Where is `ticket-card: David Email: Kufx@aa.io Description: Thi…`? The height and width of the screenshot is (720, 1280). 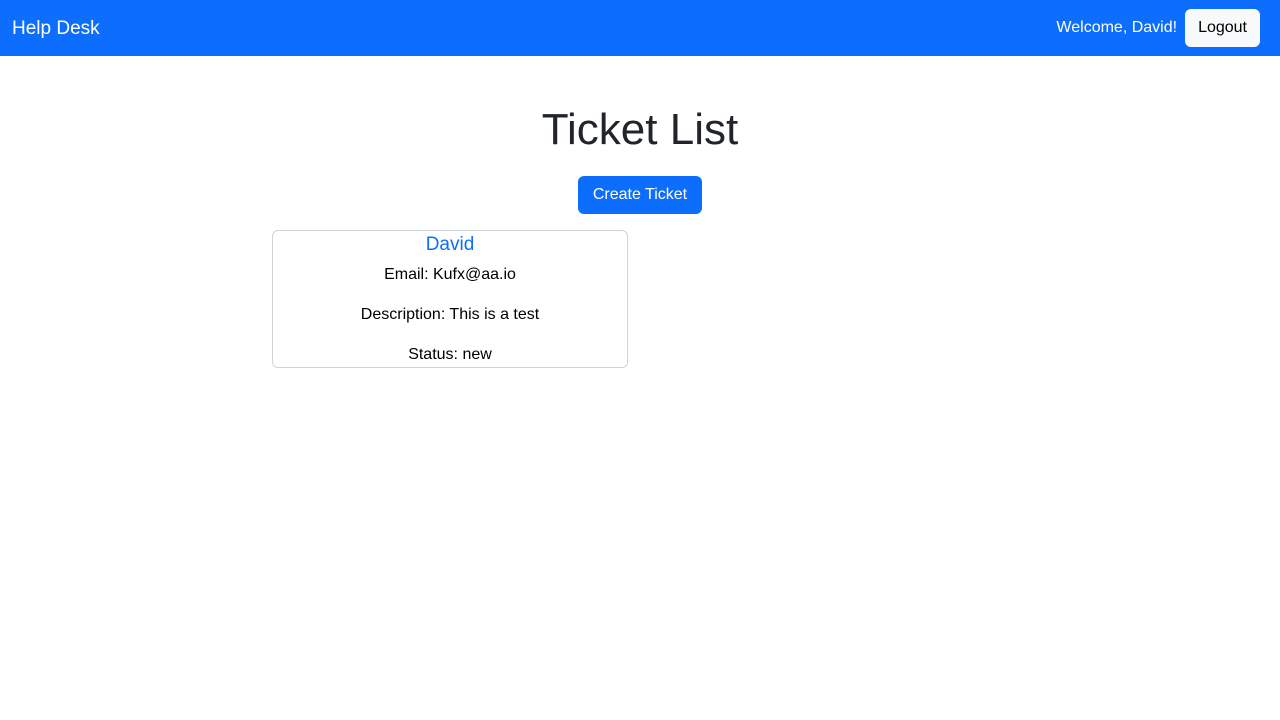 ticket-card: David Email: Kufx@aa.io Description: Thi… is located at coordinates (450, 299).